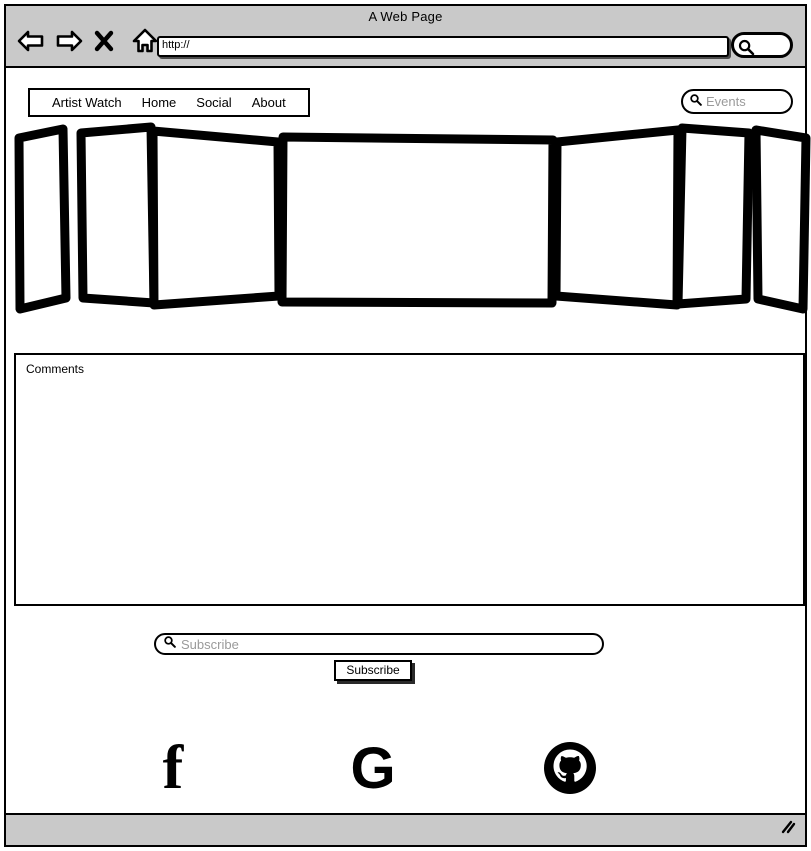 This screenshot has height=851, width=811. Describe the element at coordinates (87, 102) in the screenshot. I see `nav-item-artist-watch: Artist Watch` at that location.